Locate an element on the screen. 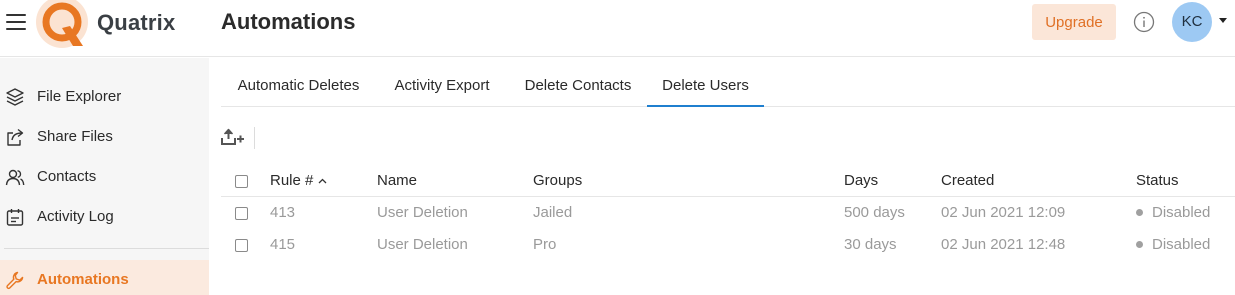  sidebar-divider is located at coordinates (106, 248).